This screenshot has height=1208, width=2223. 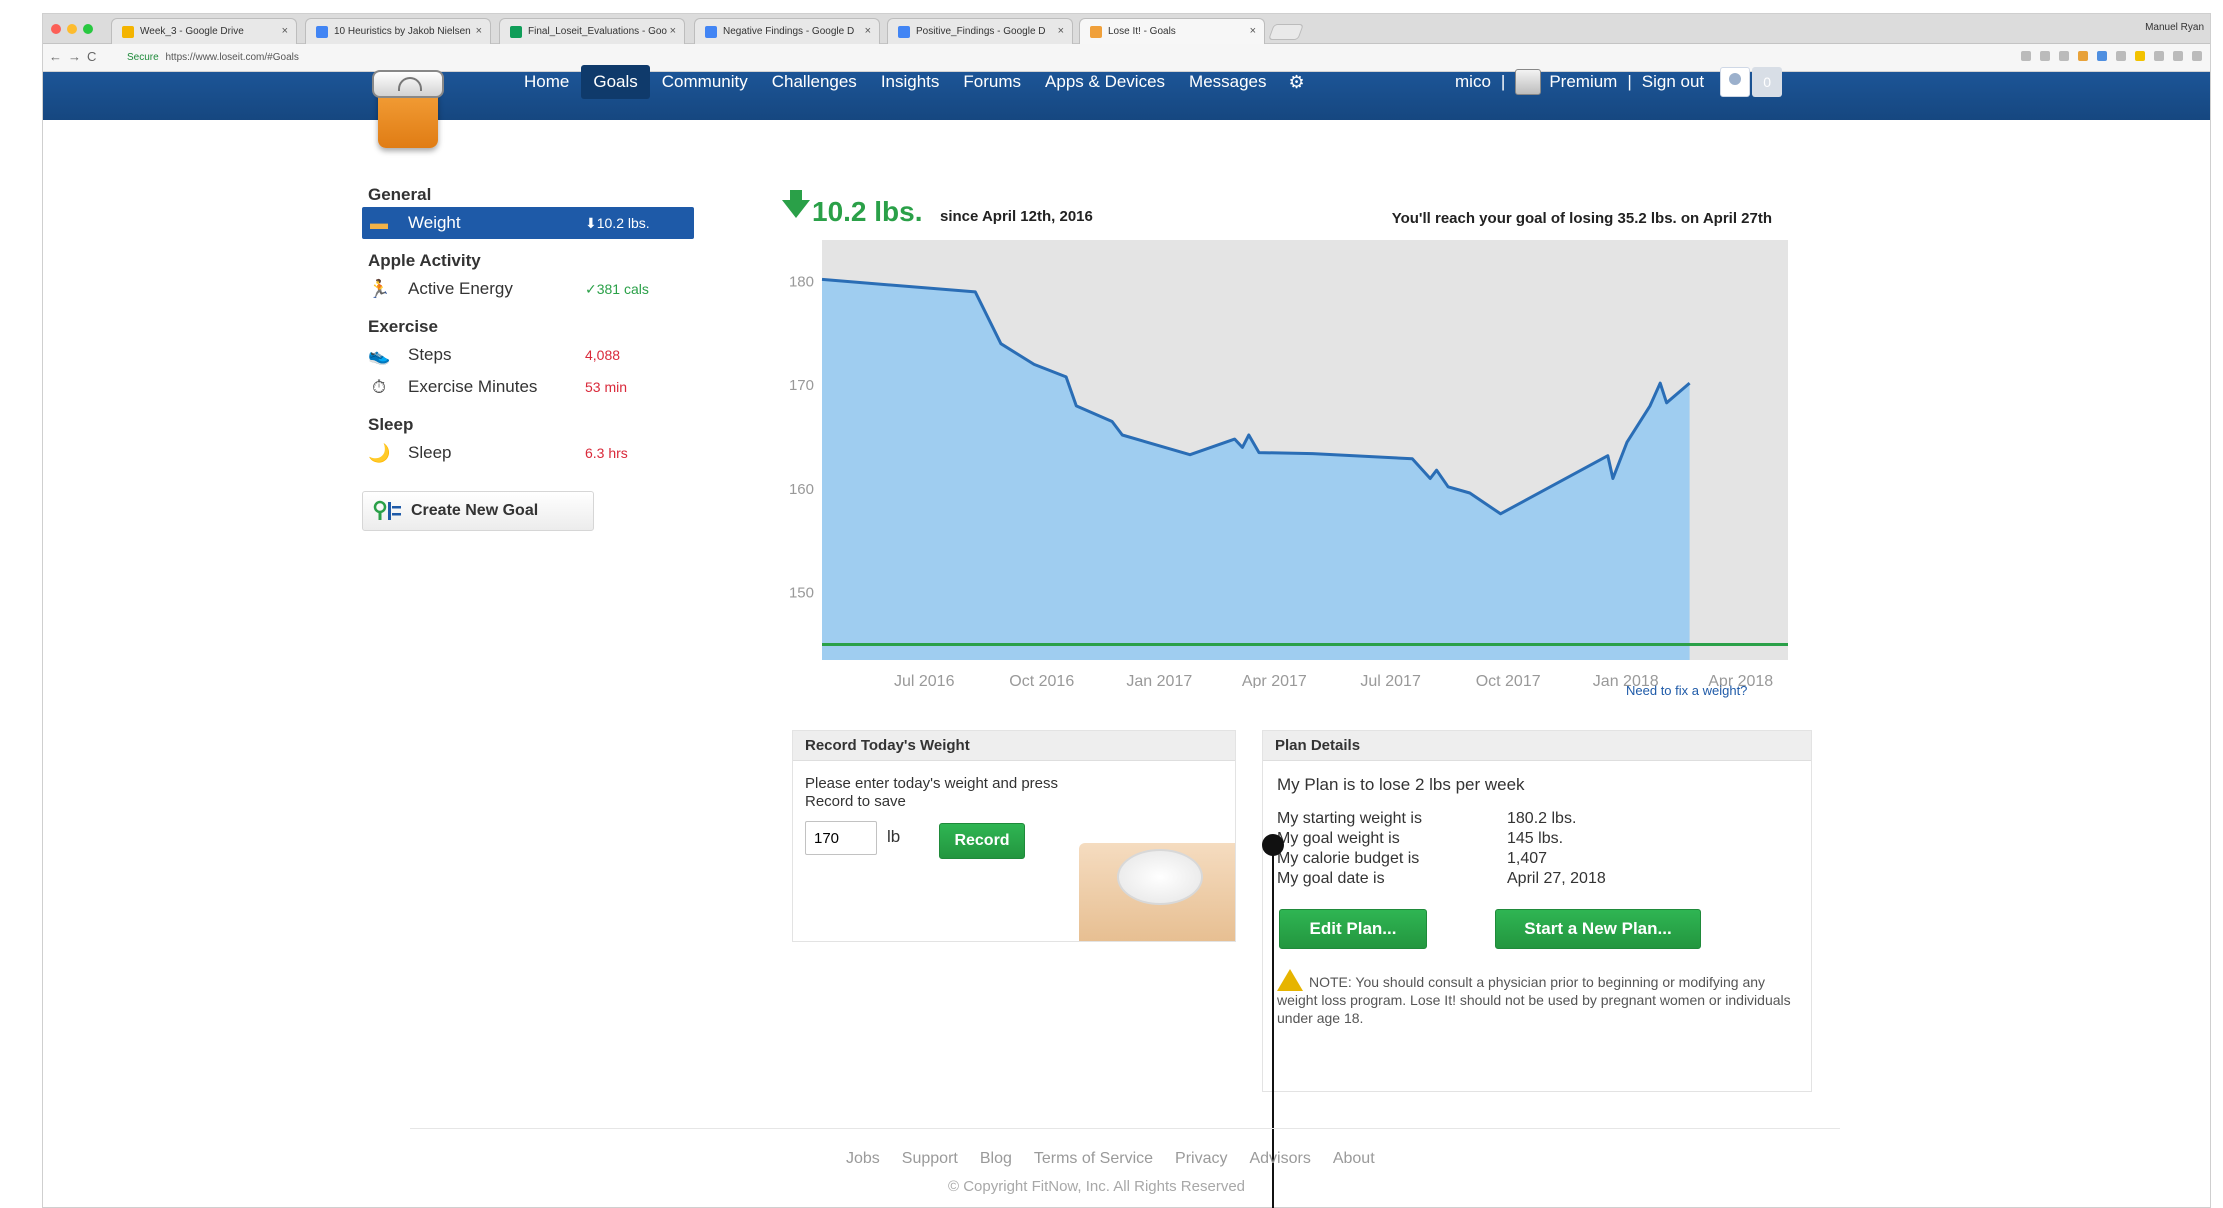 What do you see at coordinates (532, 355) in the screenshot?
I see `sidebar-item-steps: 👟 Steps 4,088` at bounding box center [532, 355].